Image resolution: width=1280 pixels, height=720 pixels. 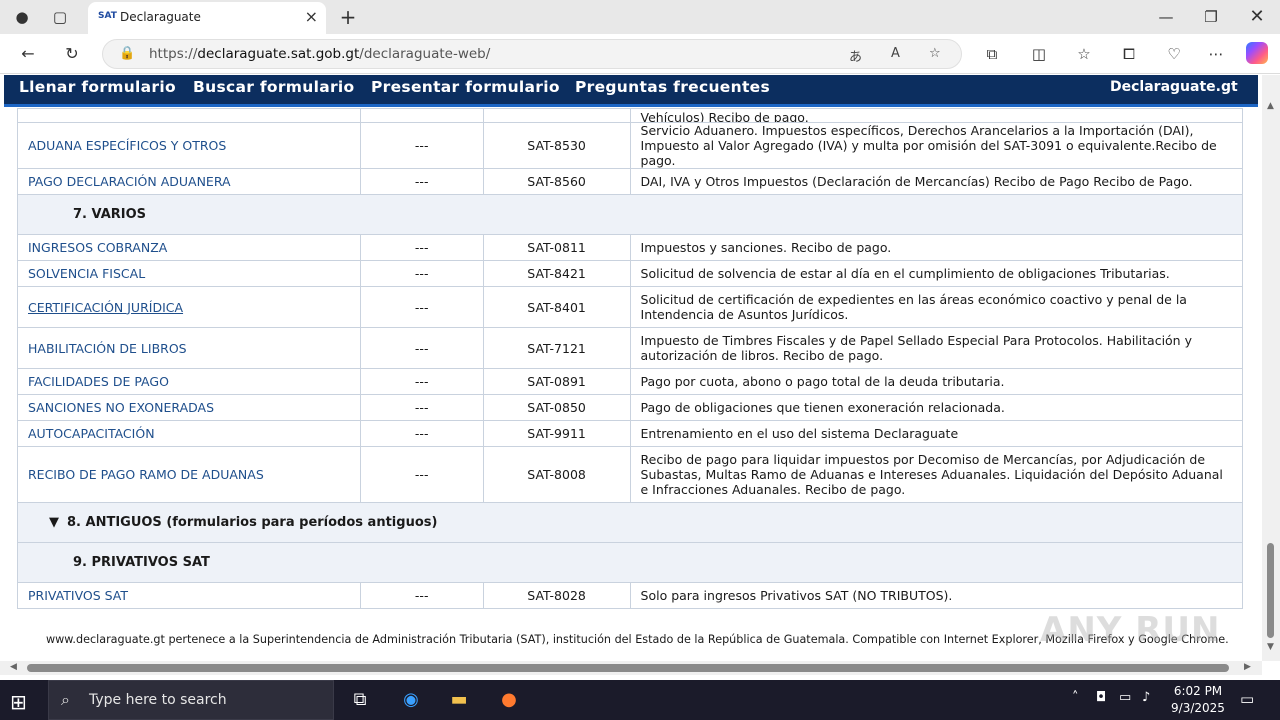 I want to click on scroll-down-icon: ▼, so click(x=1270, y=647).